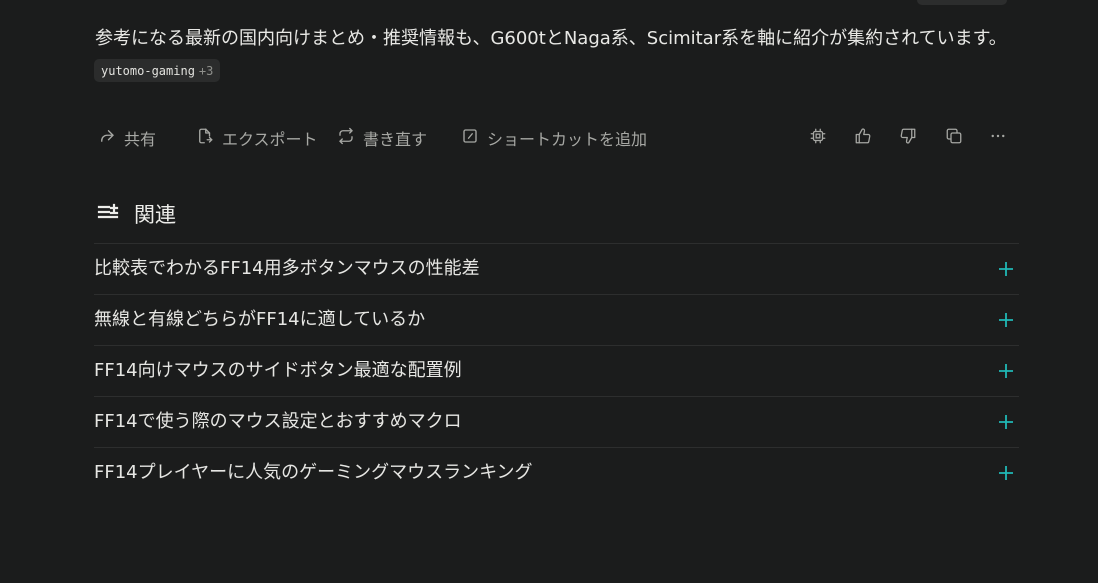 Image resolution: width=1098 pixels, height=583 pixels. I want to click on related-item: 比較表でわかるFF14用多ボタンマウスの性能差, so click(556, 268).